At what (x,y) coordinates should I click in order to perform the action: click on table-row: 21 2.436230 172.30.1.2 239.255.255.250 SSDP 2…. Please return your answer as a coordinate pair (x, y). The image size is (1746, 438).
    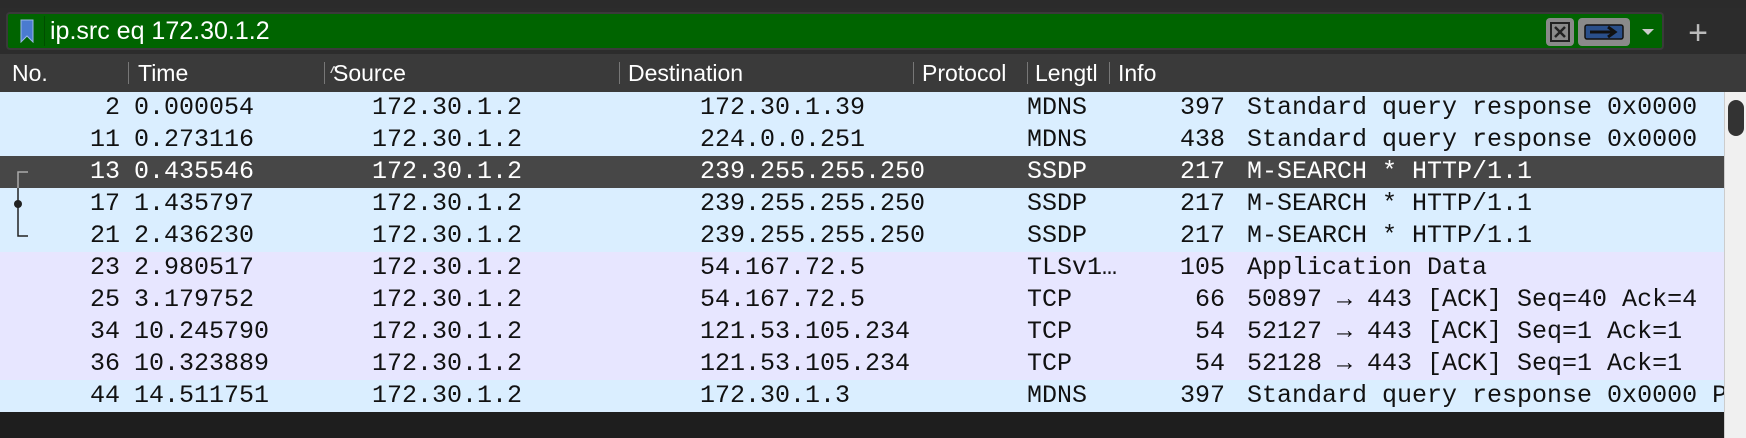
    Looking at the image, I should click on (862, 236).